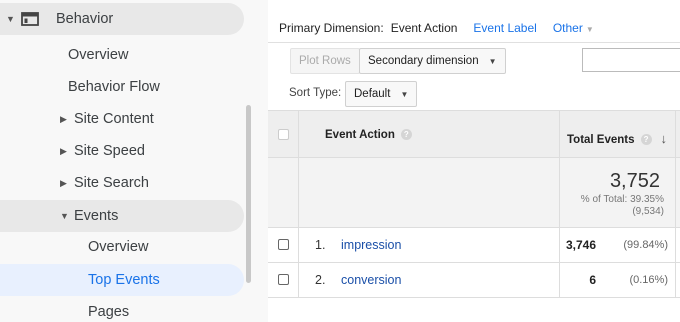  What do you see at coordinates (85, 19) in the screenshot?
I see `sidebar-section-label: Behavior` at bounding box center [85, 19].